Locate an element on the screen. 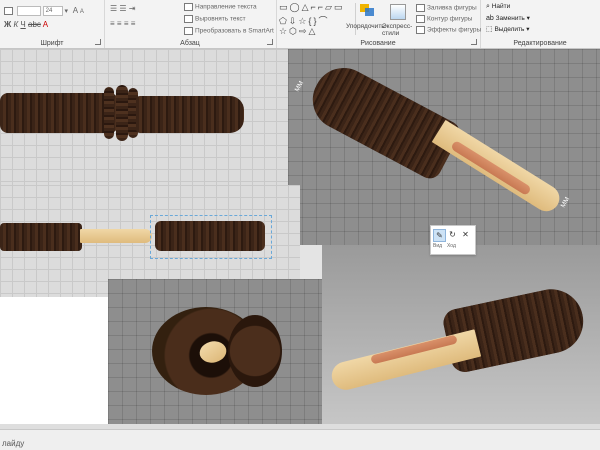  numbering-icon: ☰ is located at coordinates (122, 8).